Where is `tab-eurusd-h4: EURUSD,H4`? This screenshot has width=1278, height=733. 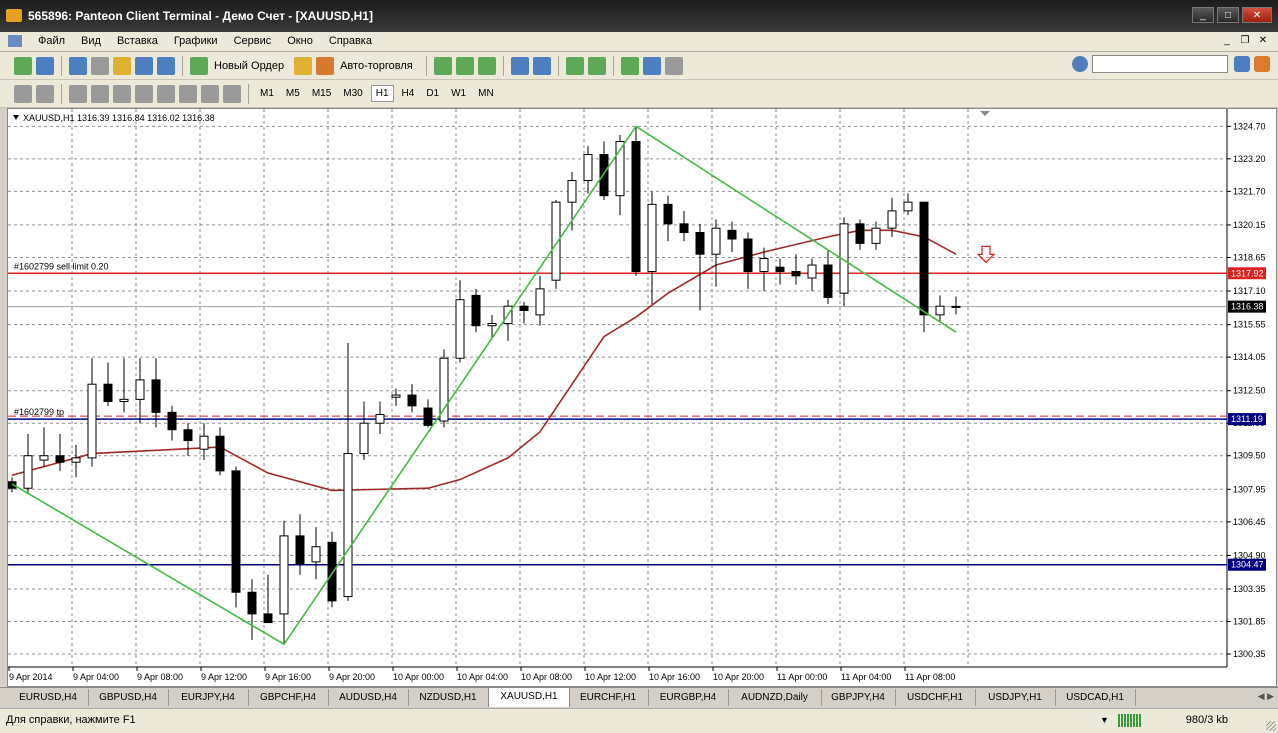 tab-eurusd-h4: EURUSD,H4 is located at coordinates (48, 697).